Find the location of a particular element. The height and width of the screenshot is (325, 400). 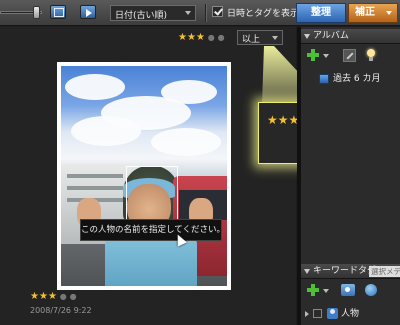

tag-icon is located at coordinates (348, 290).